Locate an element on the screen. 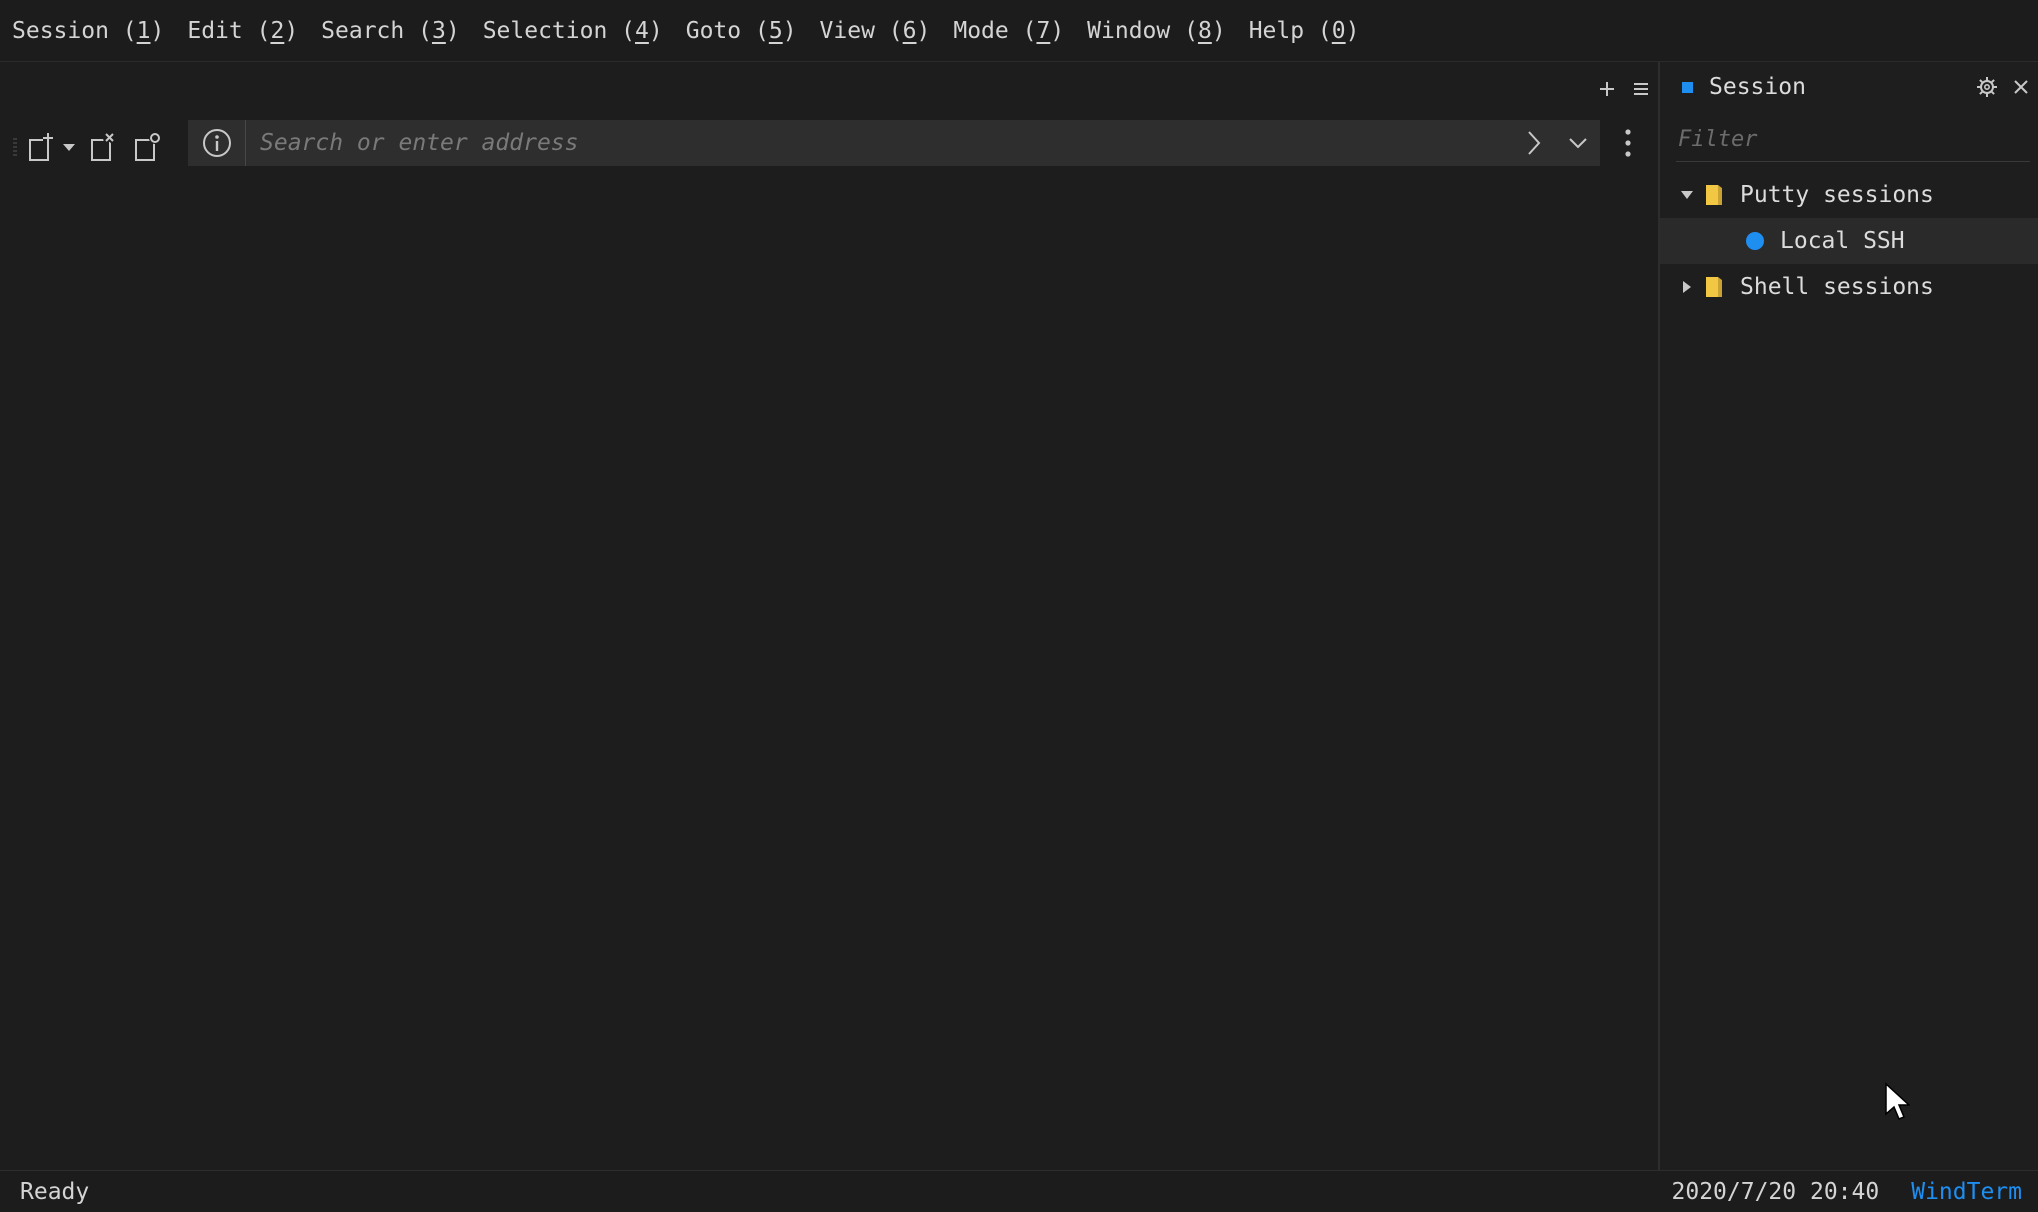  address-input is located at coordinates (879, 143).